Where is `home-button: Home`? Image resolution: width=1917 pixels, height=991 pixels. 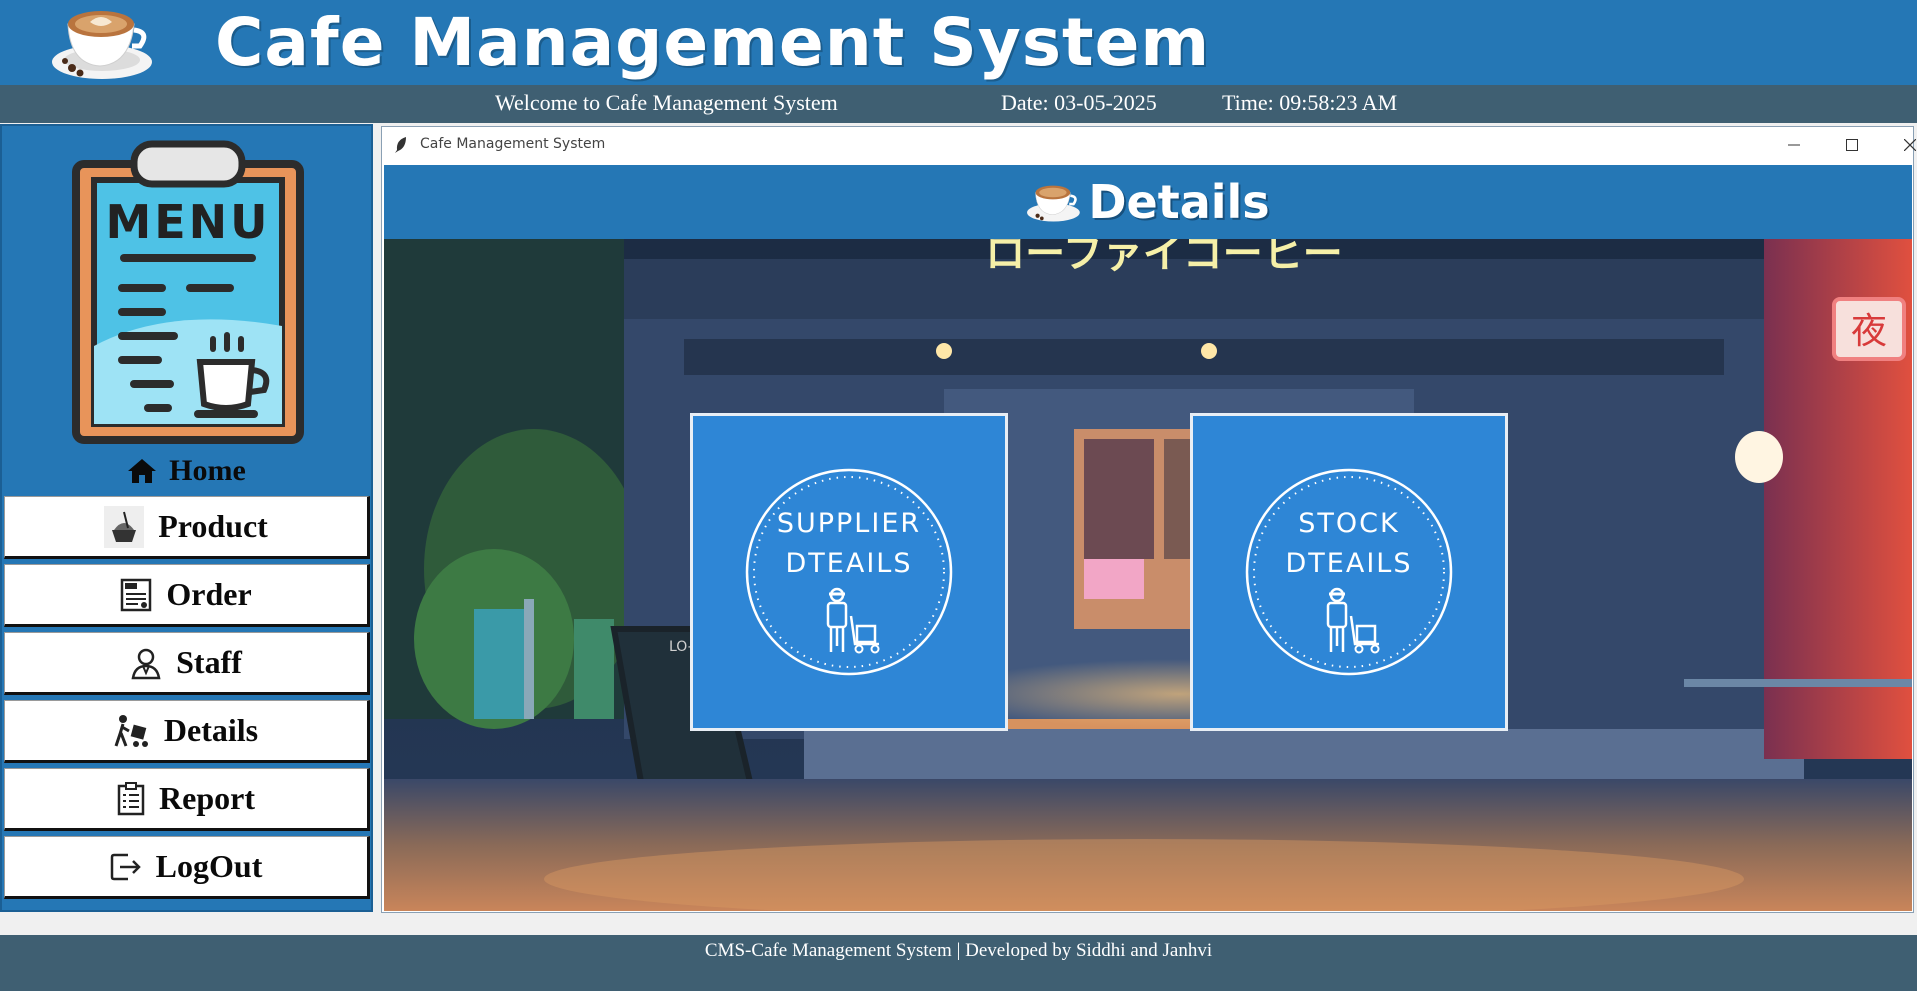 home-button: Home is located at coordinates (186, 471).